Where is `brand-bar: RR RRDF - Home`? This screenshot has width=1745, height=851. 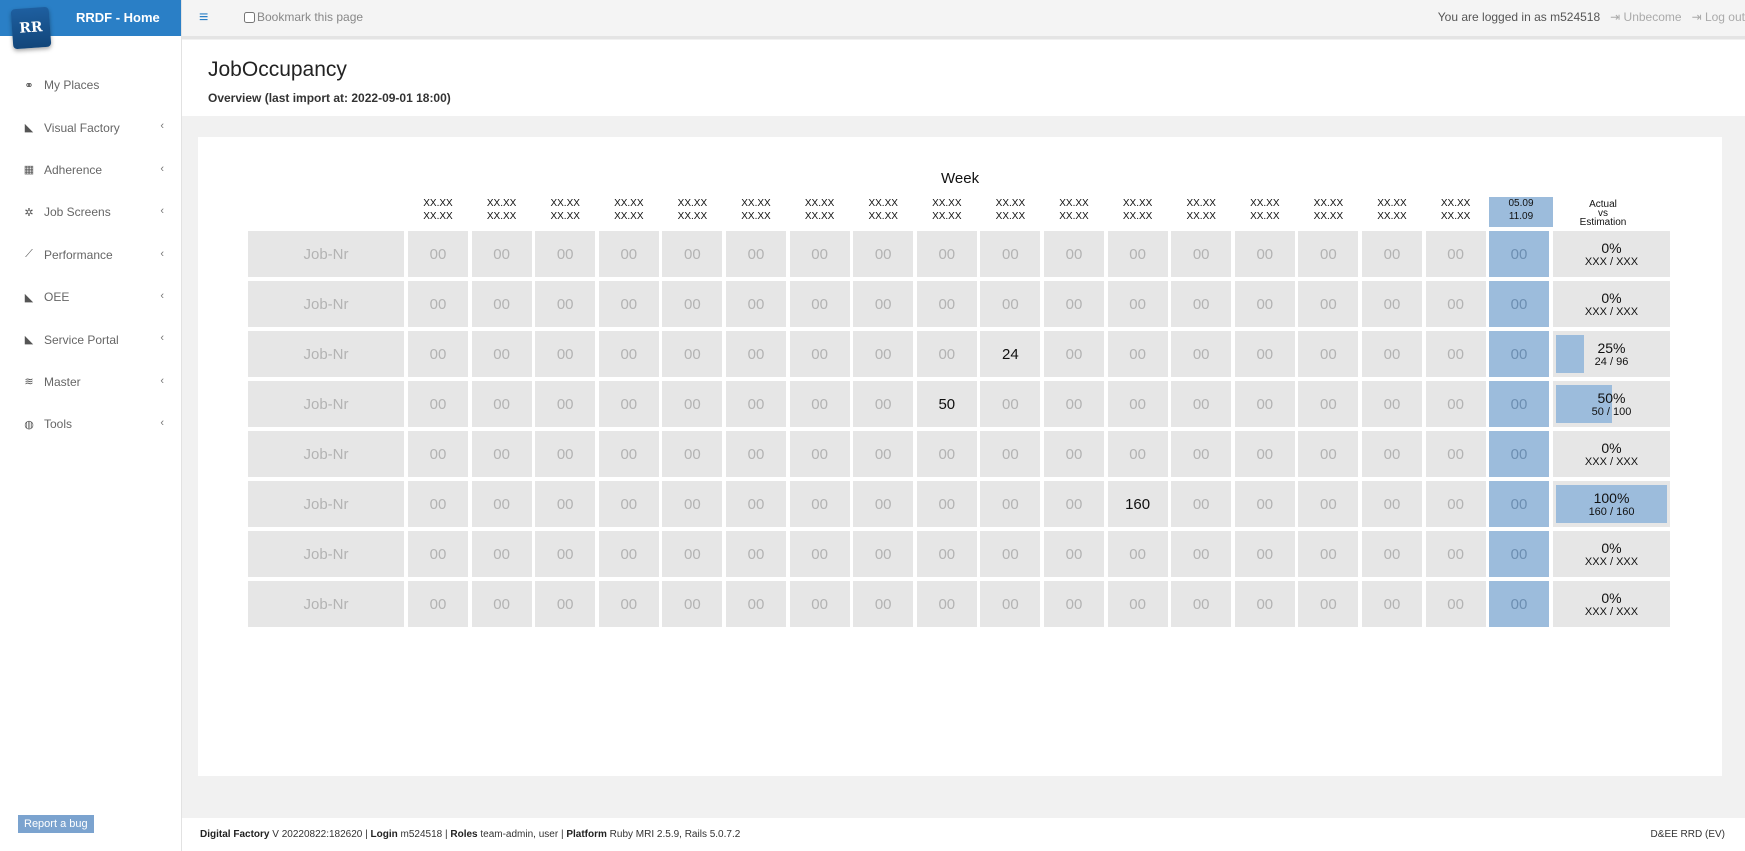 brand-bar: RR RRDF - Home is located at coordinates (90, 25).